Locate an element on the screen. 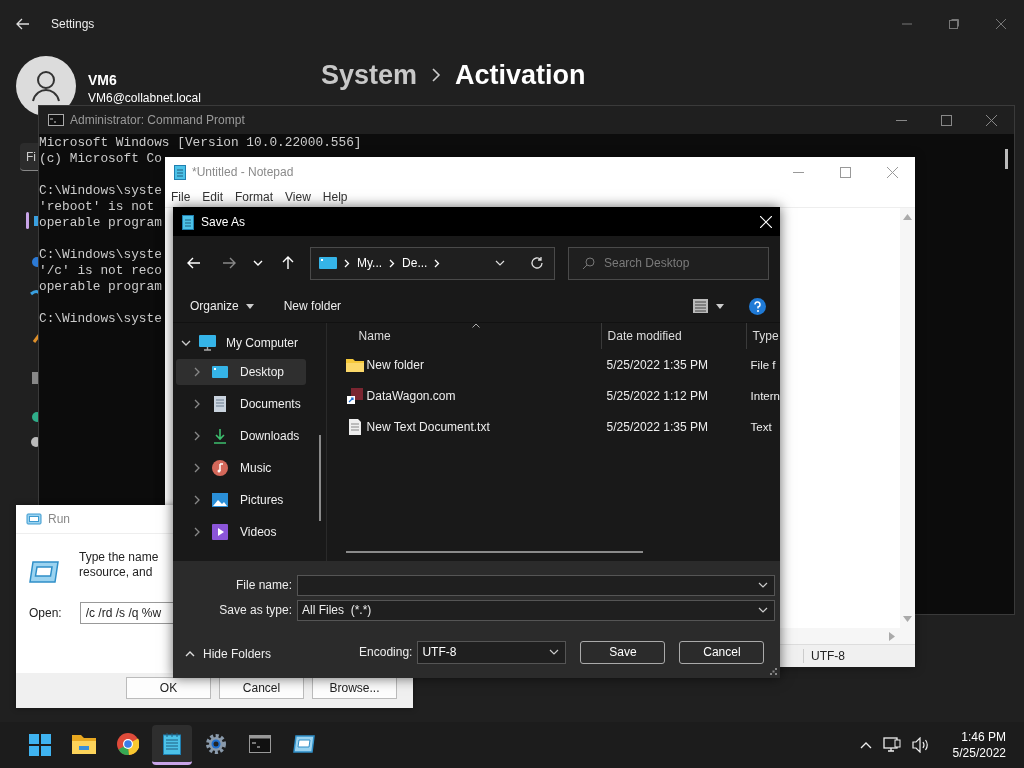  dialog-button: Save is located at coordinates (623, 652).